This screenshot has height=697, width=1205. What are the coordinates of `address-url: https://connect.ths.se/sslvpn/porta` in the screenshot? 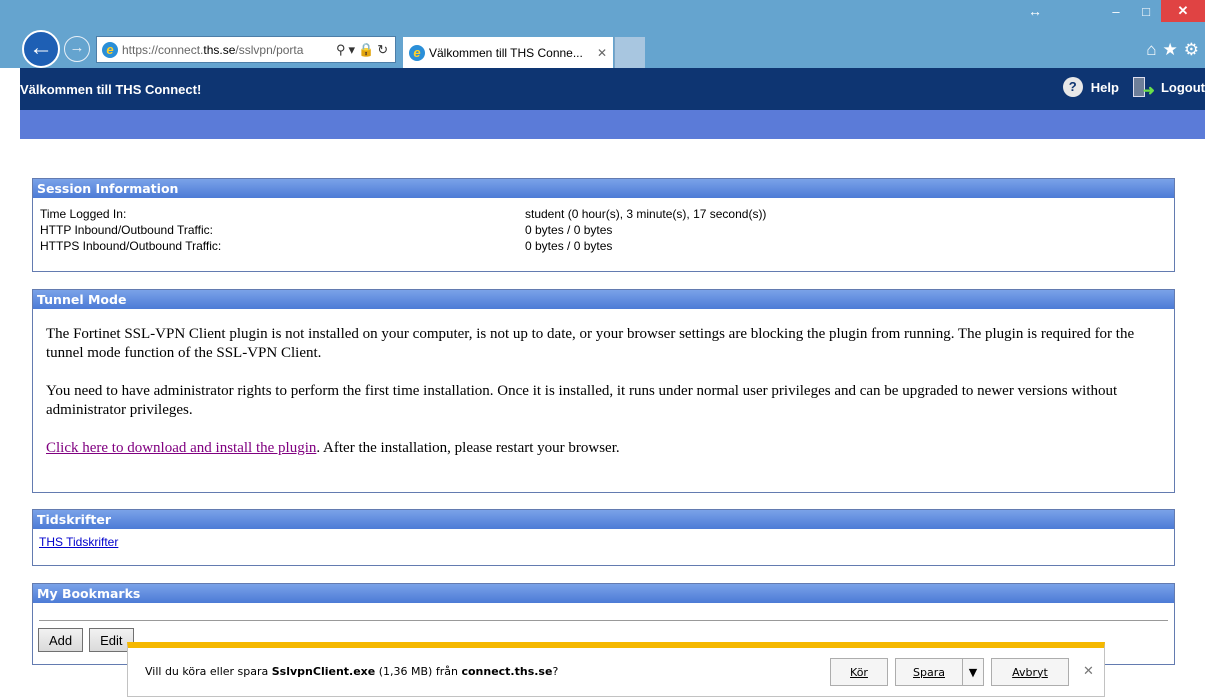 It's located at (227, 50).